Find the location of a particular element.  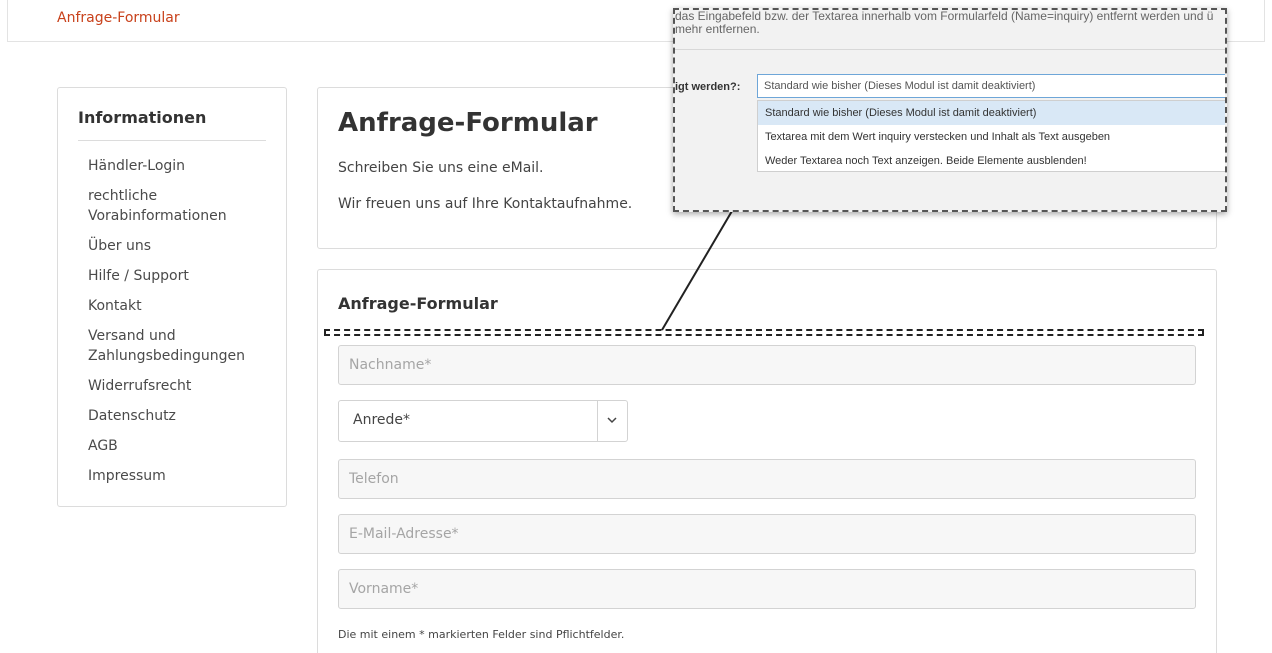

salutation-select: Anrede* is located at coordinates (483, 421).